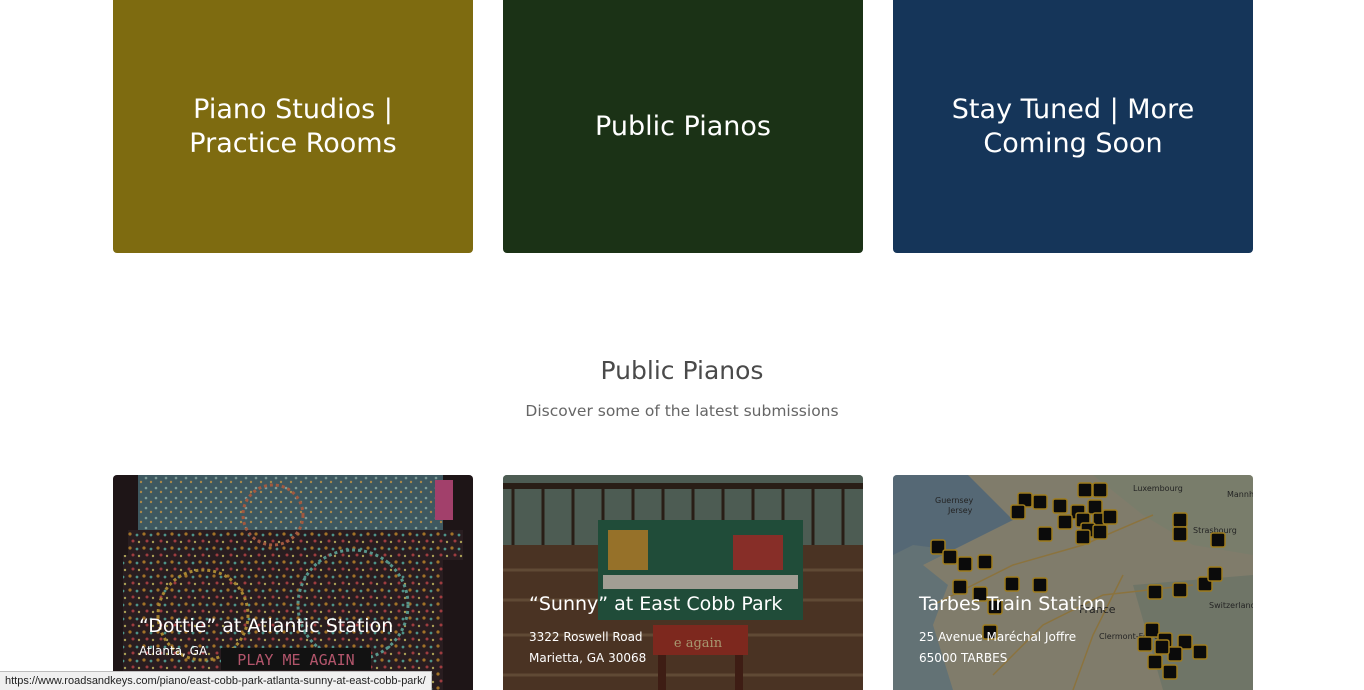  I want to click on piano-title: Tarbes Train Station, so click(1012, 604).